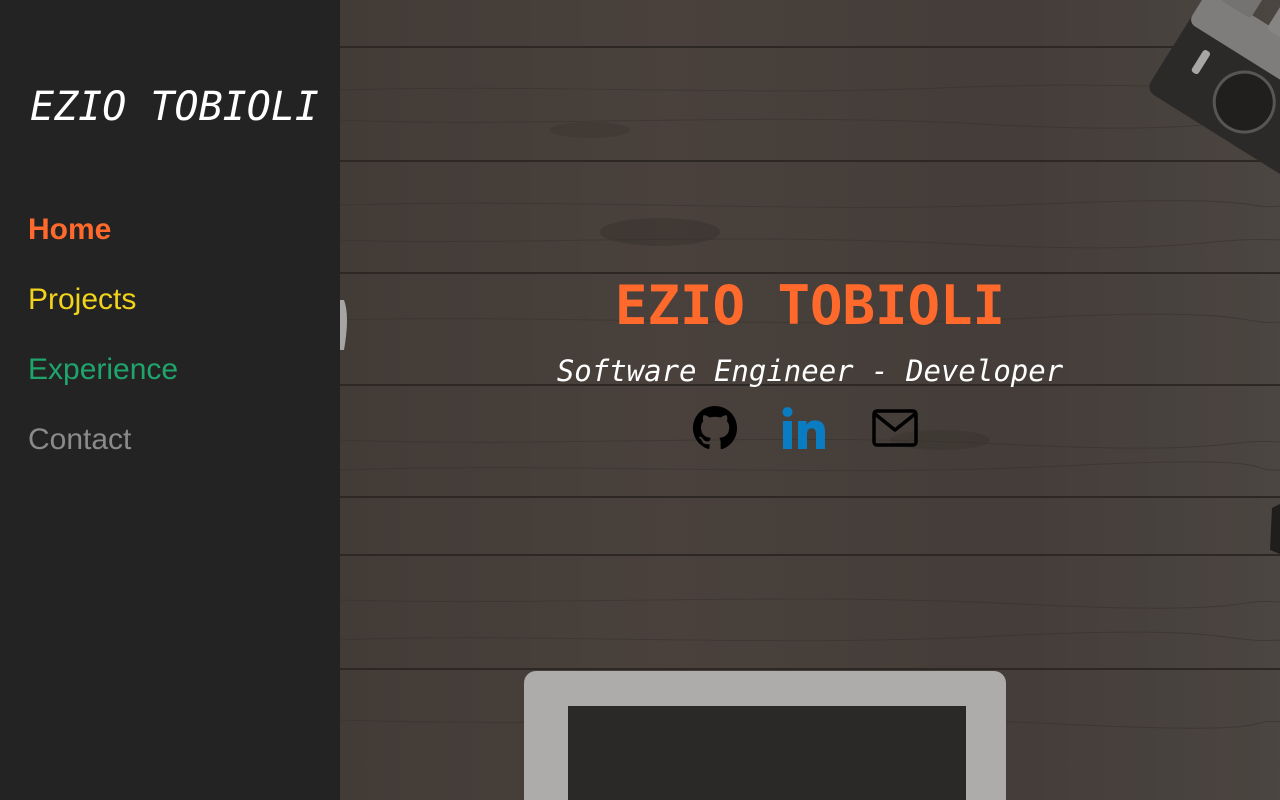 Image resolution: width=1280 pixels, height=800 pixels. I want to click on nav-item-contact: Contact, so click(103, 453).